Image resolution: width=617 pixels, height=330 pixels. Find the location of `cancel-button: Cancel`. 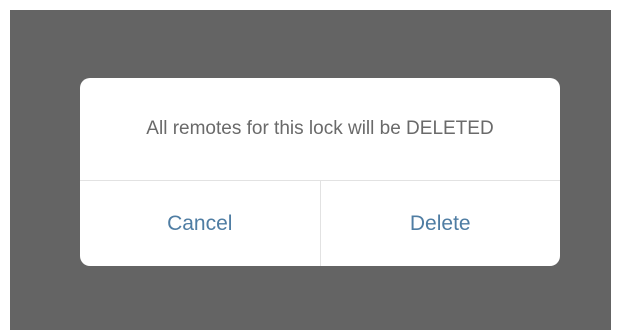

cancel-button: Cancel is located at coordinates (200, 223).